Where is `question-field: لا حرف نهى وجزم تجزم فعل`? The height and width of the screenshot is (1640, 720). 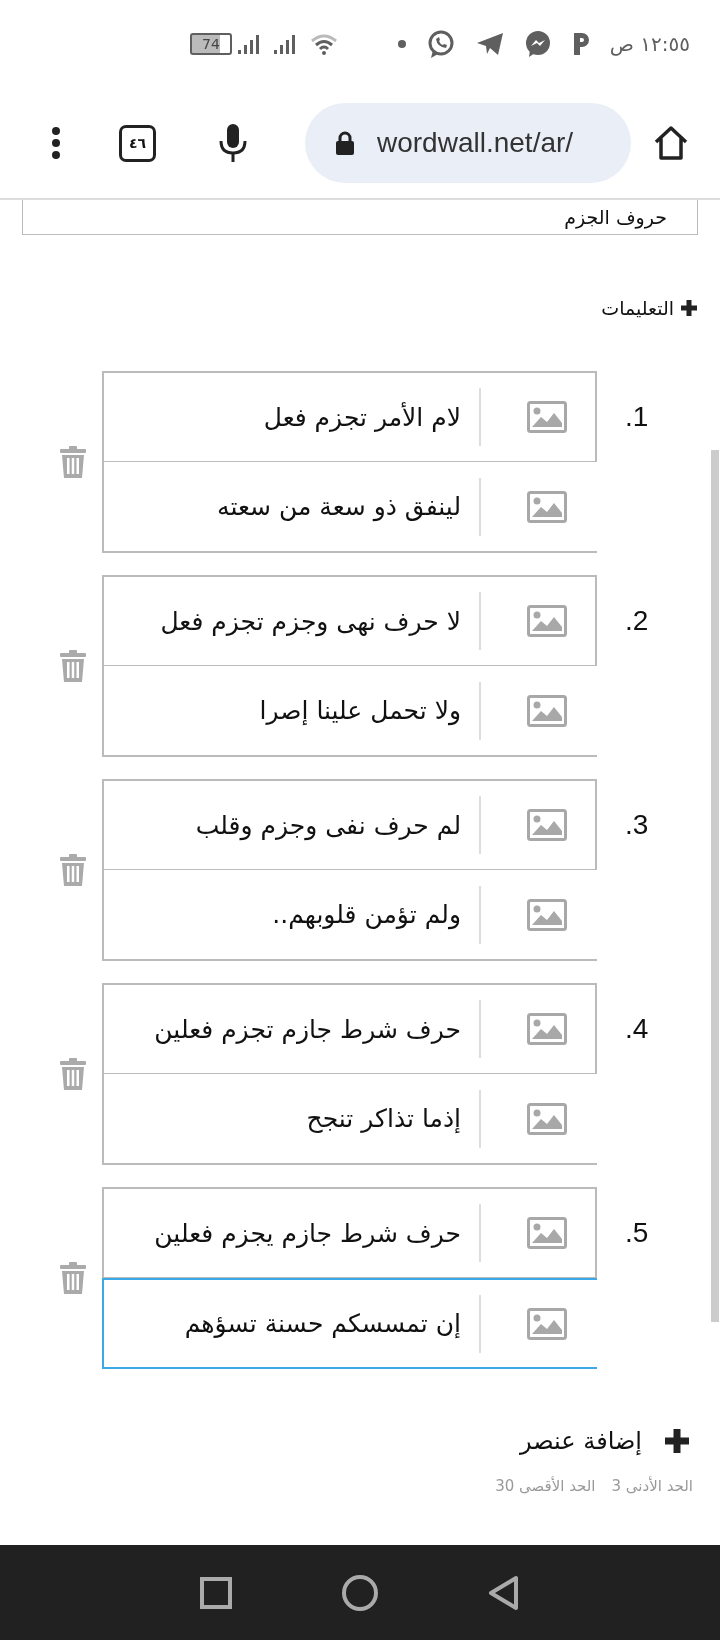
question-field: لا حرف نهى وجزم تجزم فعل is located at coordinates (349, 620).